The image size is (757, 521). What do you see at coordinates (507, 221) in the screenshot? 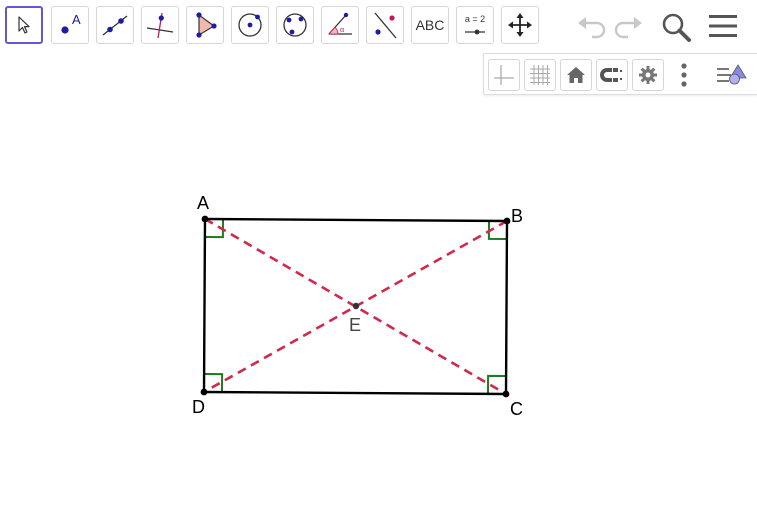
I see `point-B` at bounding box center [507, 221].